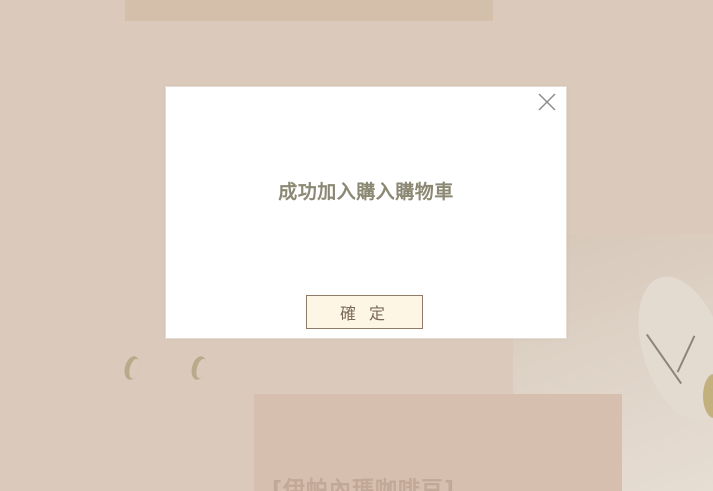 This screenshot has height=491, width=713. What do you see at coordinates (366, 192) in the screenshot?
I see `dialog-message: 成功加入購入購物車` at bounding box center [366, 192].